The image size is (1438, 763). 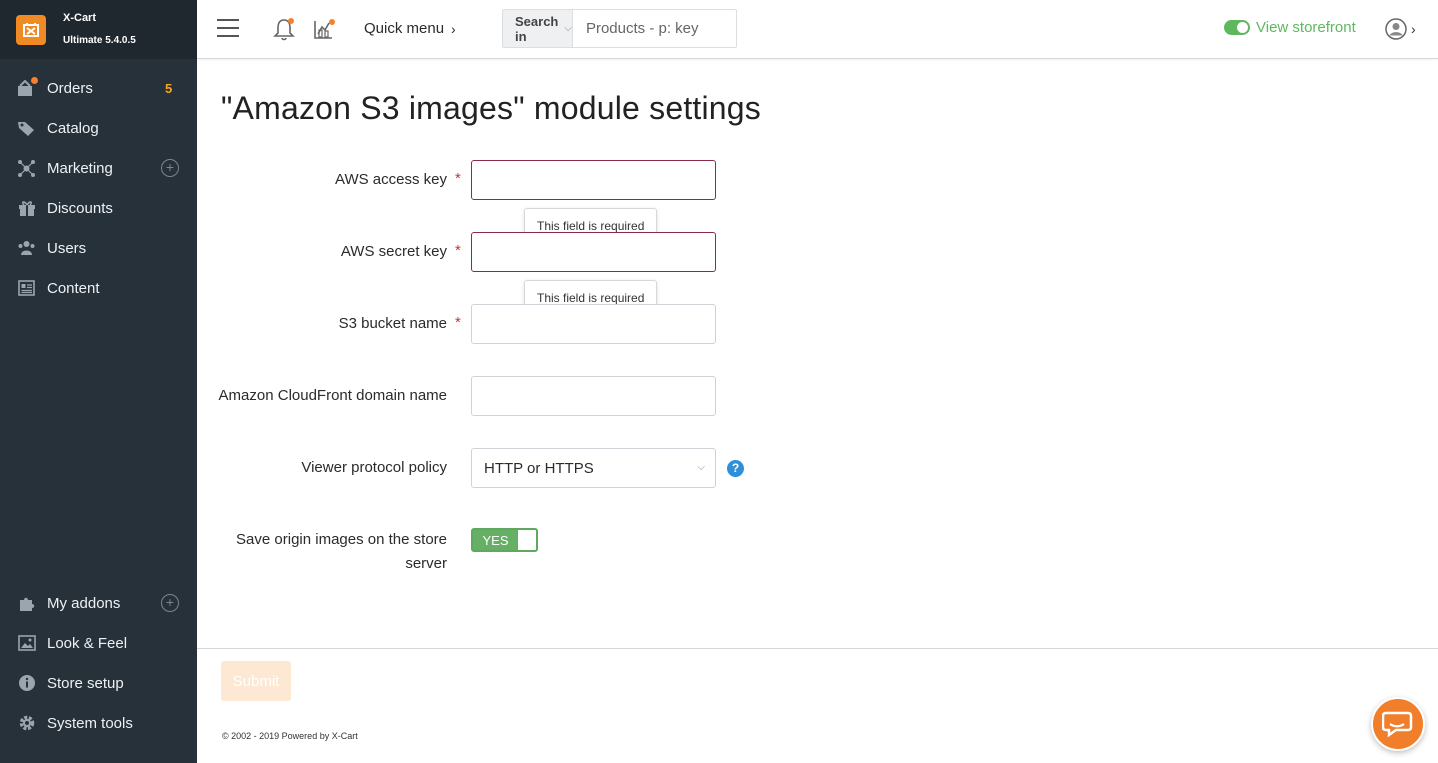 I want to click on view-storefront-link: View storefront, so click(x=1290, y=27).